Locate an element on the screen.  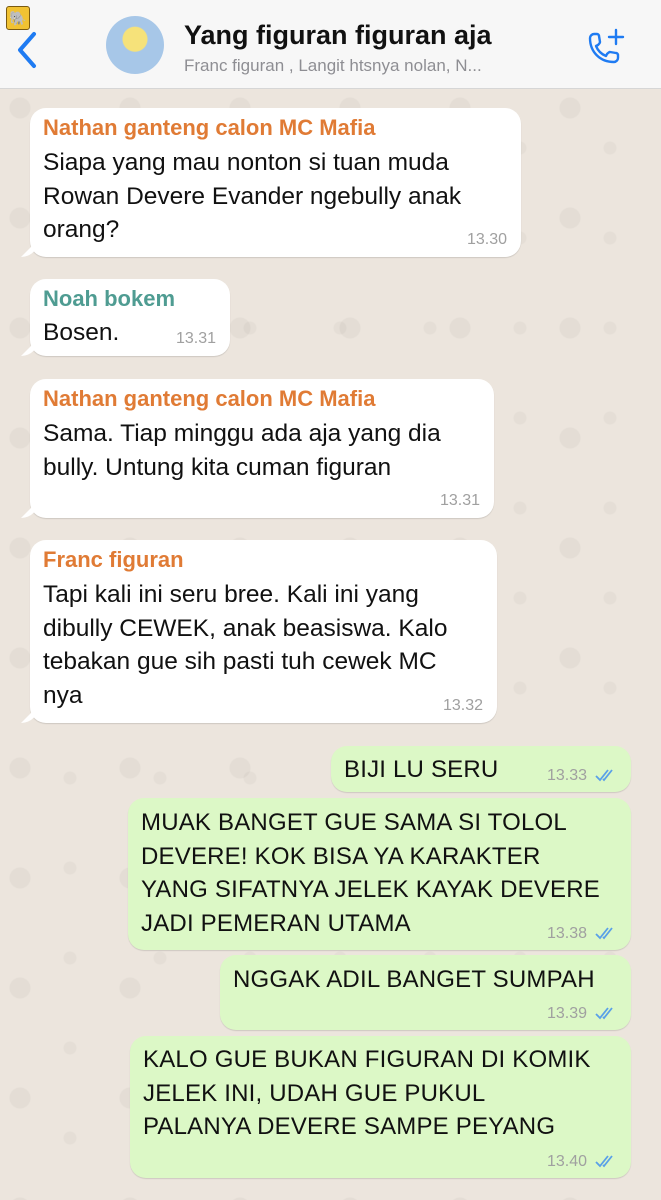
message-time: 13.33 is located at coordinates (566, 775).